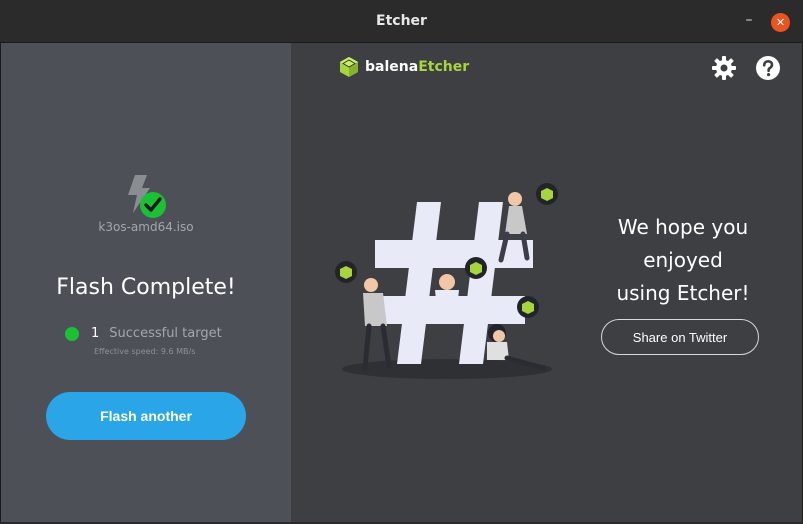 This screenshot has height=524, width=803. Describe the element at coordinates (680, 337) in the screenshot. I see `share-on-twitter-button: Share on Twitter` at that location.